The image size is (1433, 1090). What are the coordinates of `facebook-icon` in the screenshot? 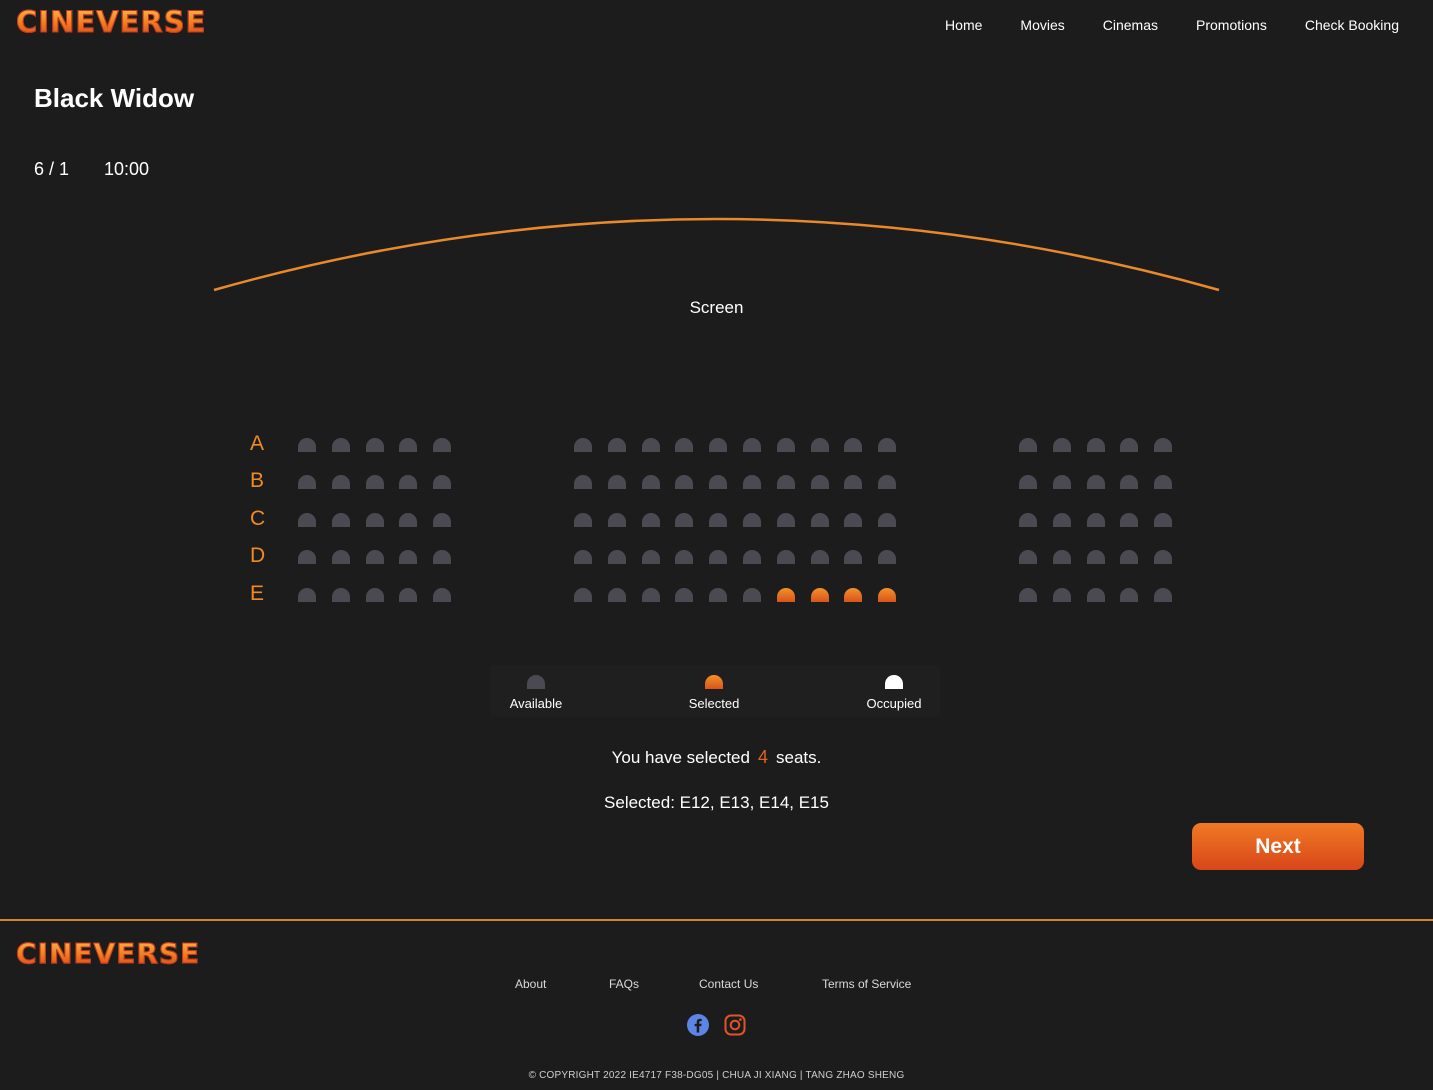 It's located at (698, 1027).